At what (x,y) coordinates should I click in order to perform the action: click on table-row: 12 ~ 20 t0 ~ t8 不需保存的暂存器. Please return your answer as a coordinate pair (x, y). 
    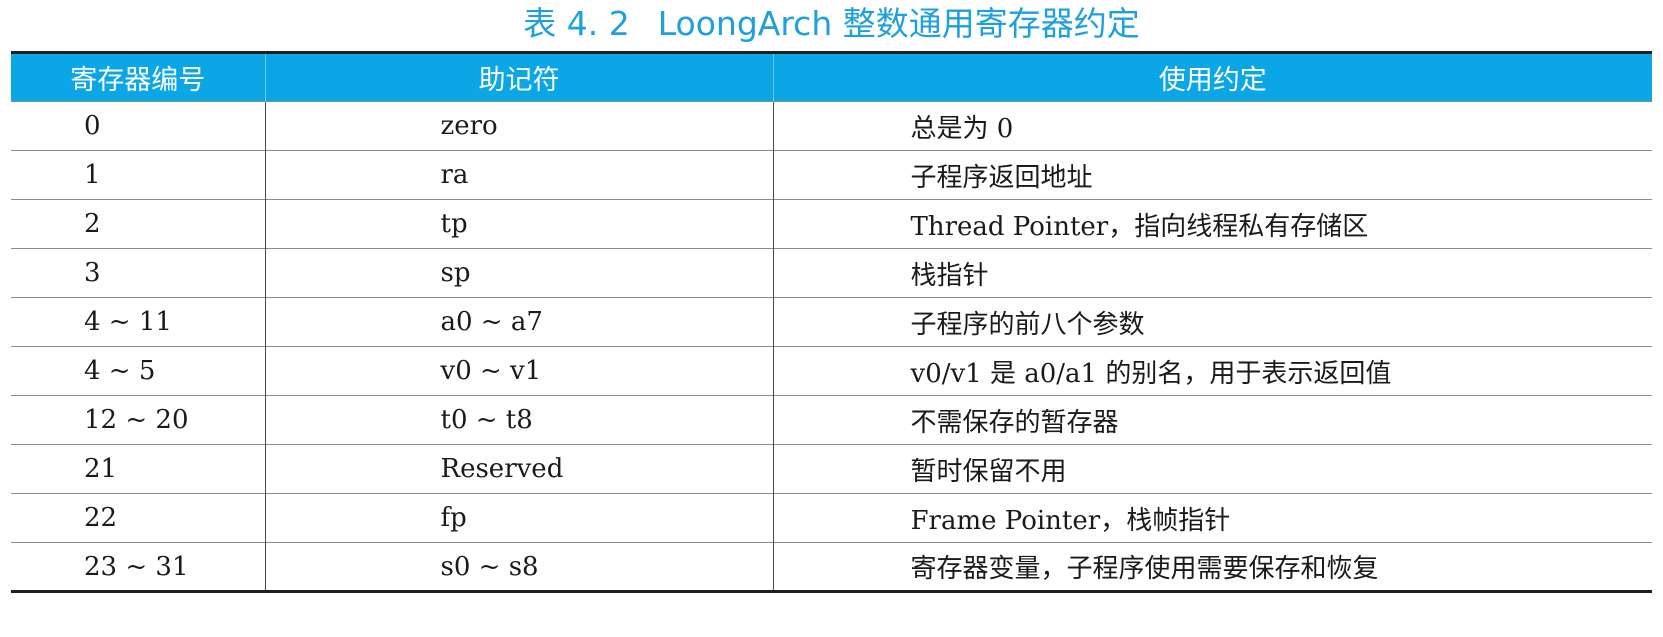
    Looking at the image, I should click on (831, 420).